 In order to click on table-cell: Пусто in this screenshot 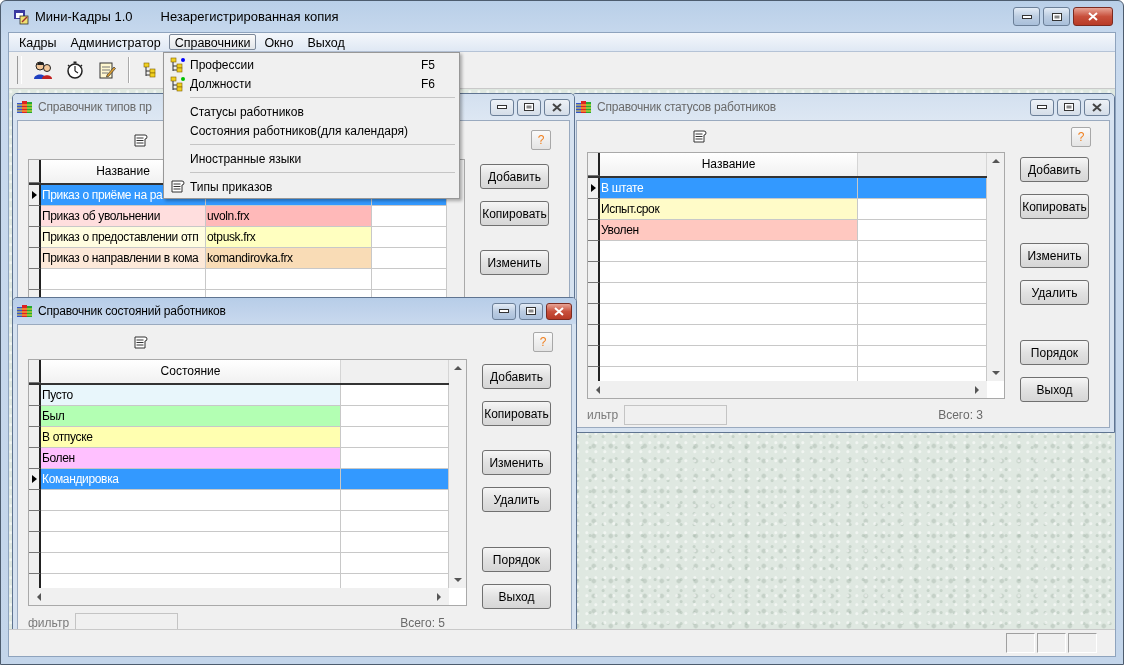, I will do `click(191, 396)`.